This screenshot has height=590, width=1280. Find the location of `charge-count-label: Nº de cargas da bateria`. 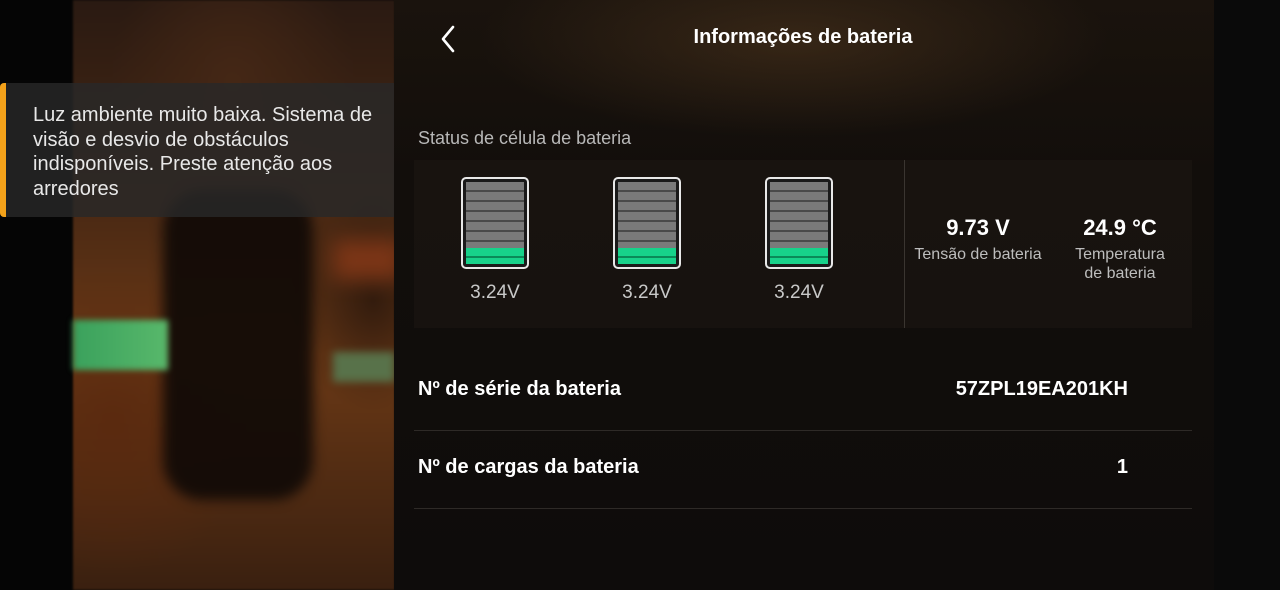

charge-count-label: Nº de cargas da bateria is located at coordinates (528, 467).